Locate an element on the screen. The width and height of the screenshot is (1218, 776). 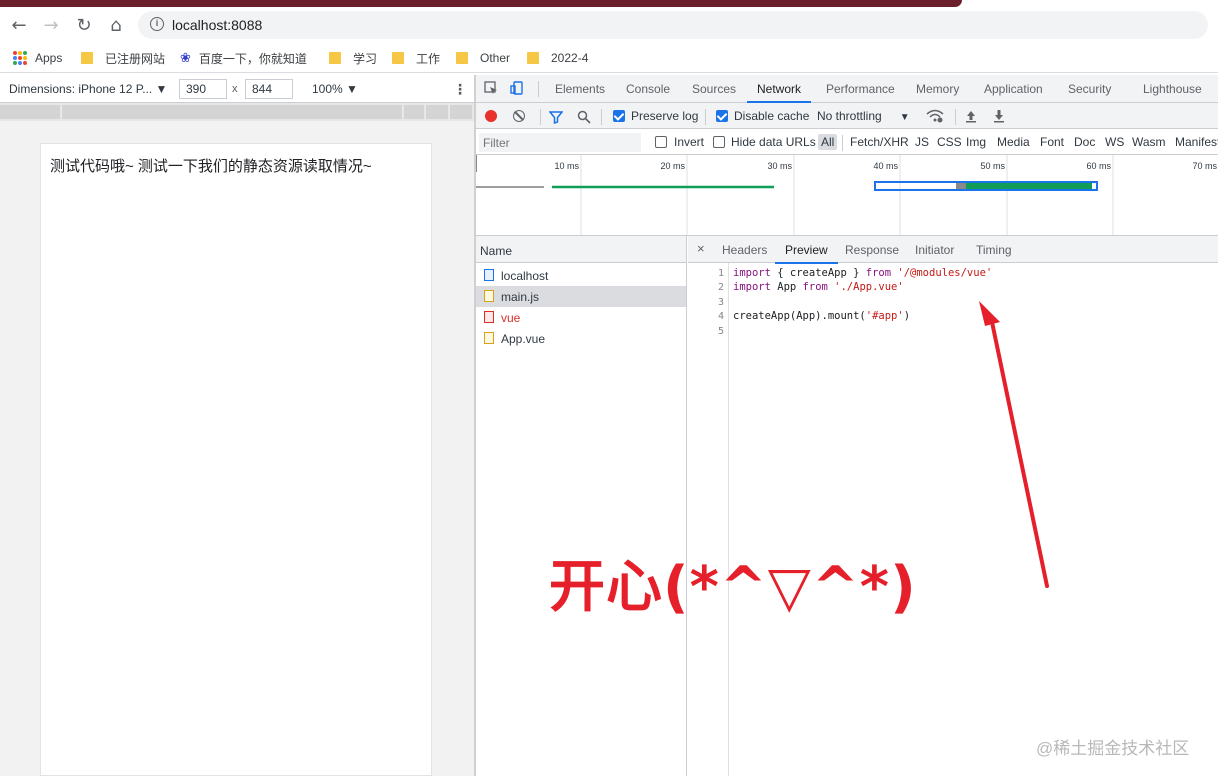
baidu-paw-icon: ❀ is located at coordinates (185, 57).